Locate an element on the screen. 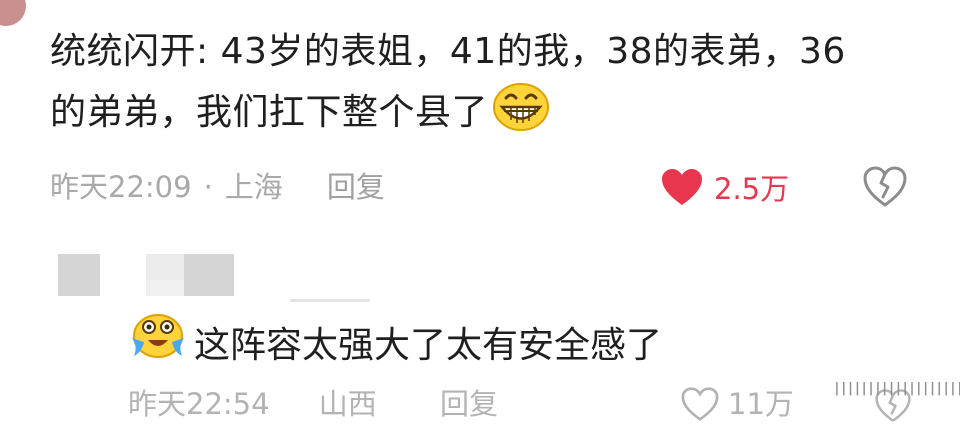 This screenshot has width=960, height=434. reply-author-censored is located at coordinates (153, 275).